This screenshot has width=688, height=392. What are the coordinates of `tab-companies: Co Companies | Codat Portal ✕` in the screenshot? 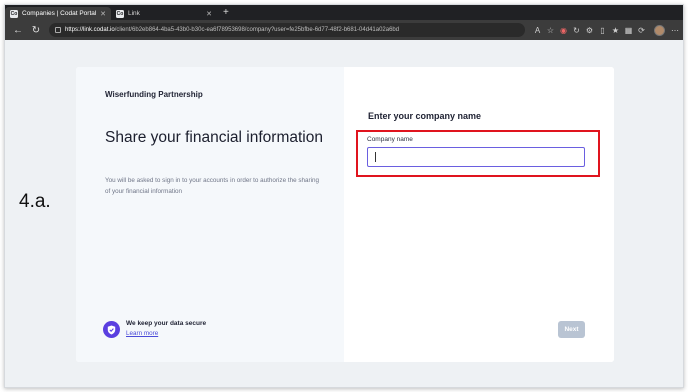 It's located at (58, 13).